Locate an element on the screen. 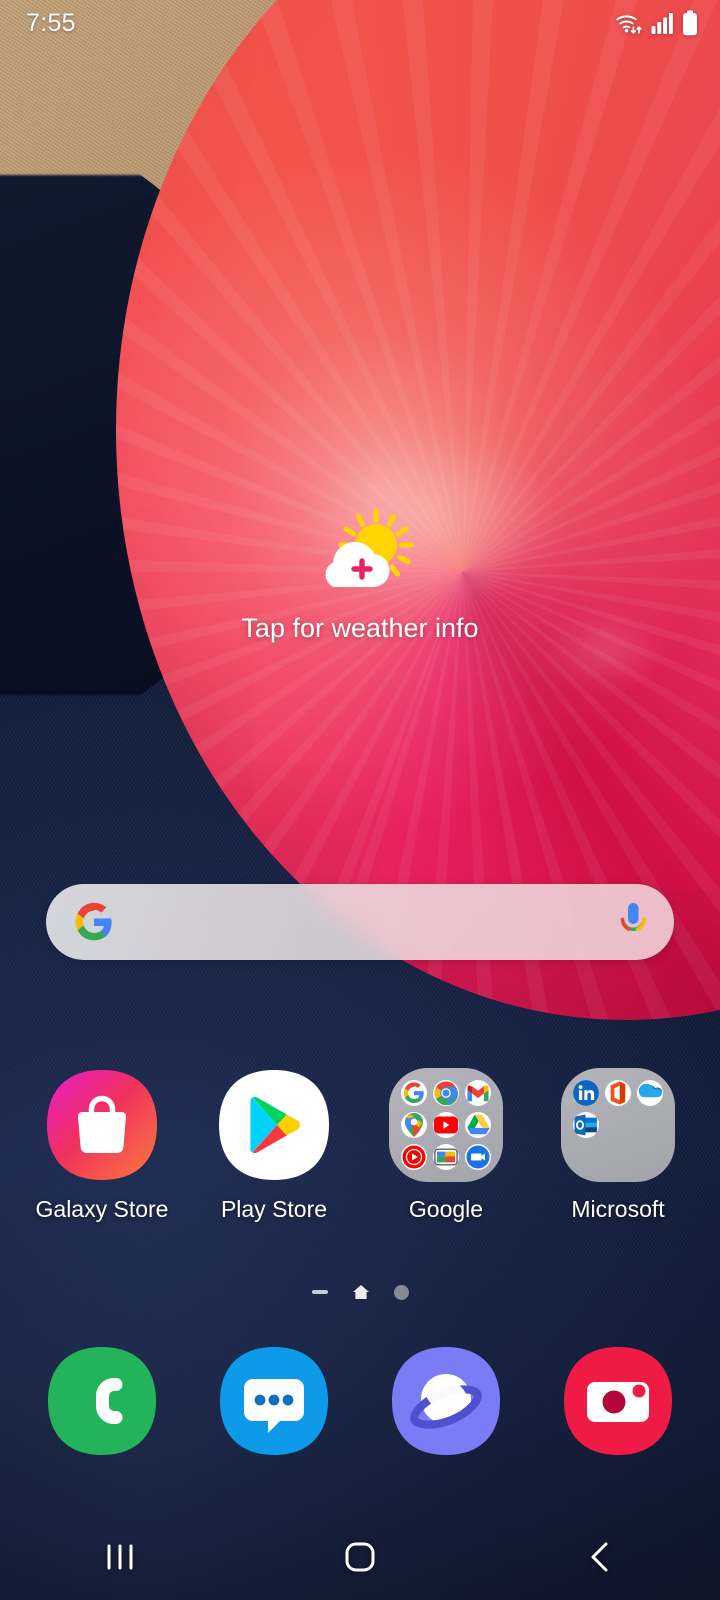 Image resolution: width=720 pixels, height=1600 pixels. back-button is located at coordinates (600, 1557).